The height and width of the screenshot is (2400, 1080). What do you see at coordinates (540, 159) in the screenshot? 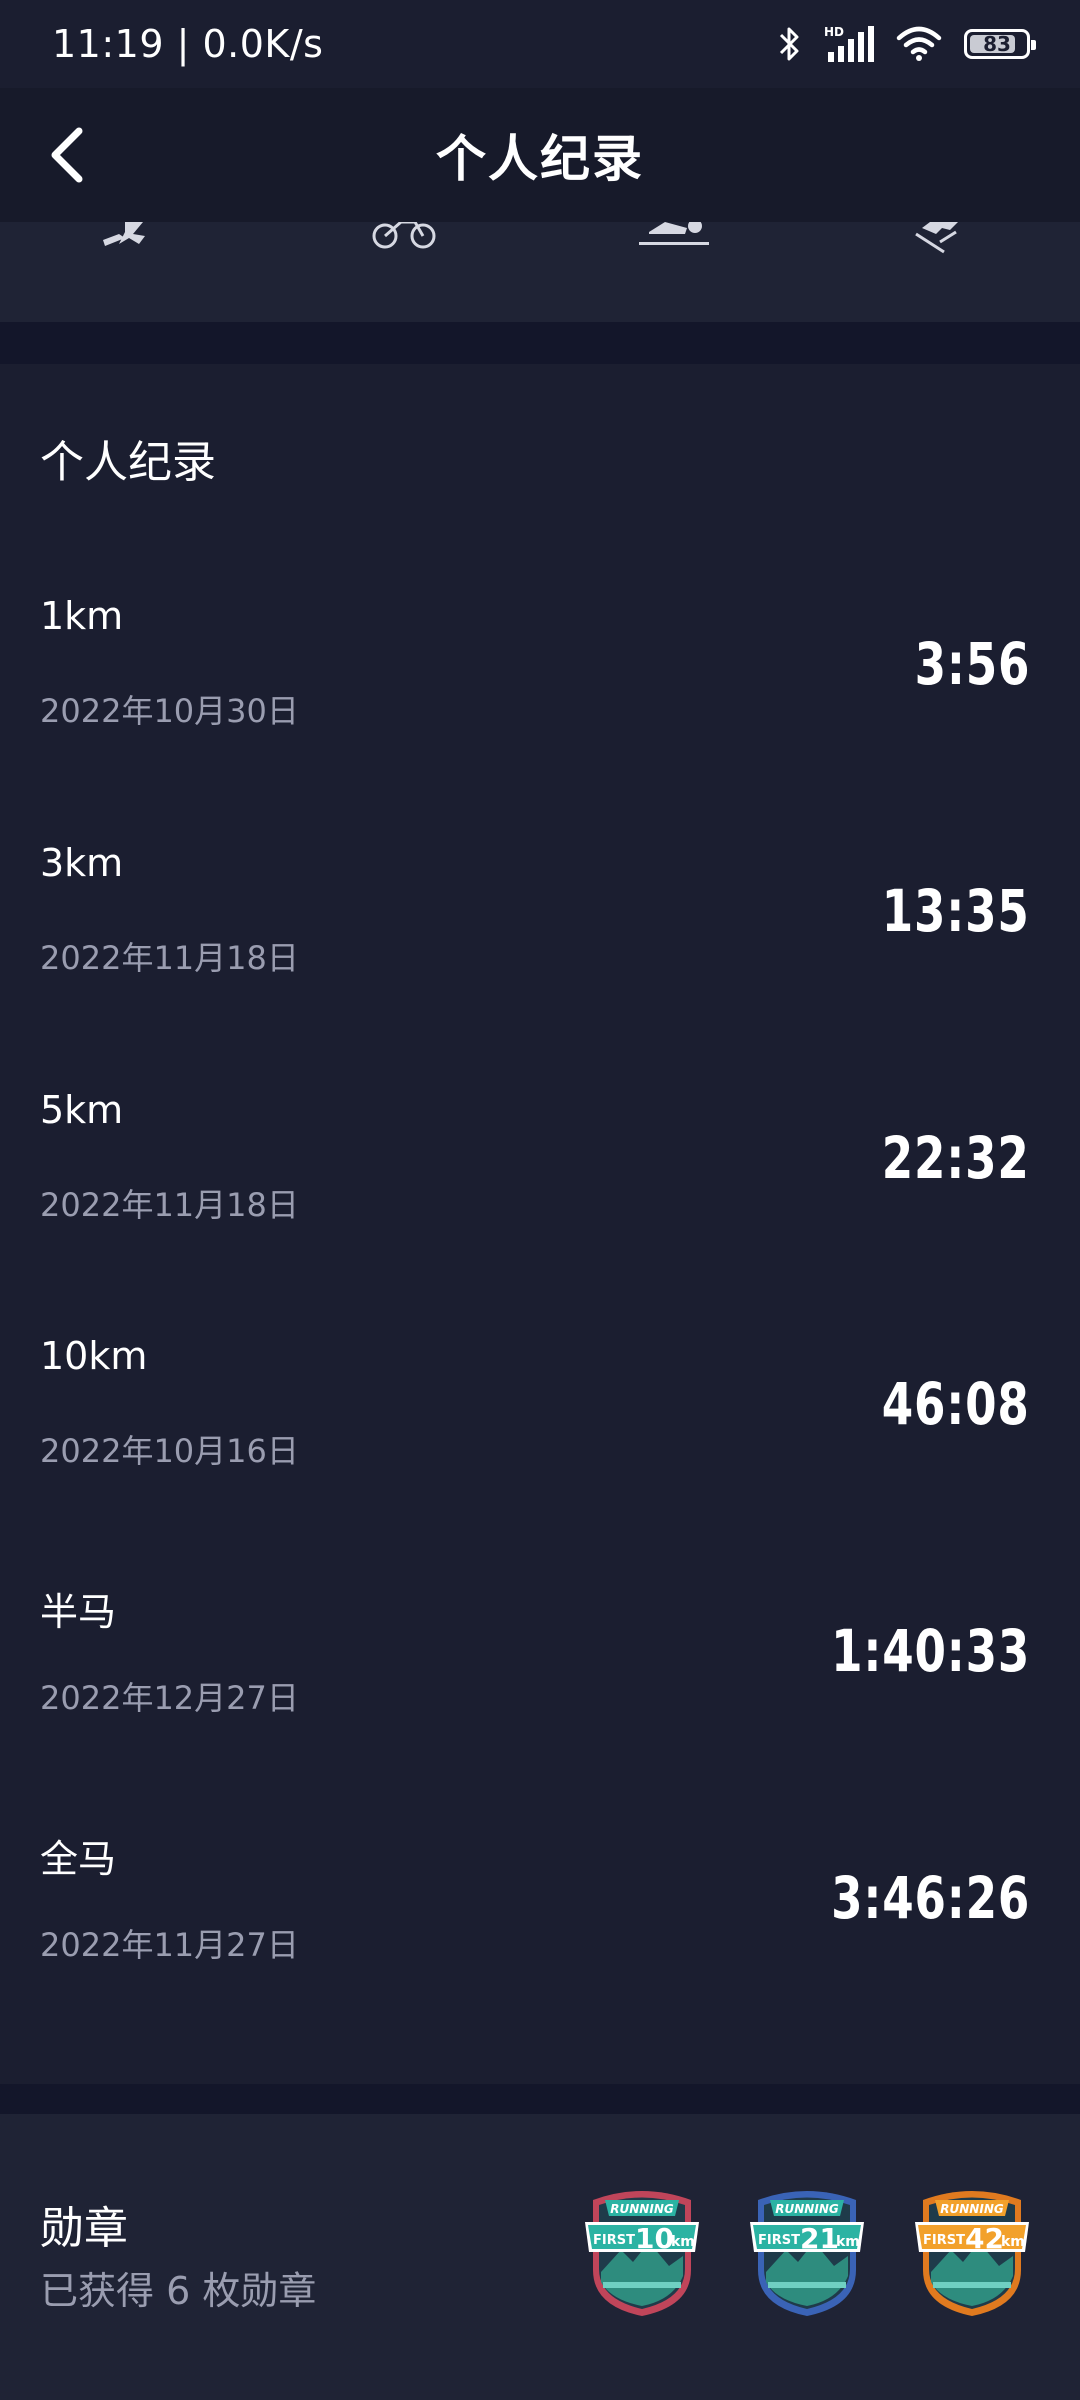
I see `page-title: 个人纪录` at bounding box center [540, 159].